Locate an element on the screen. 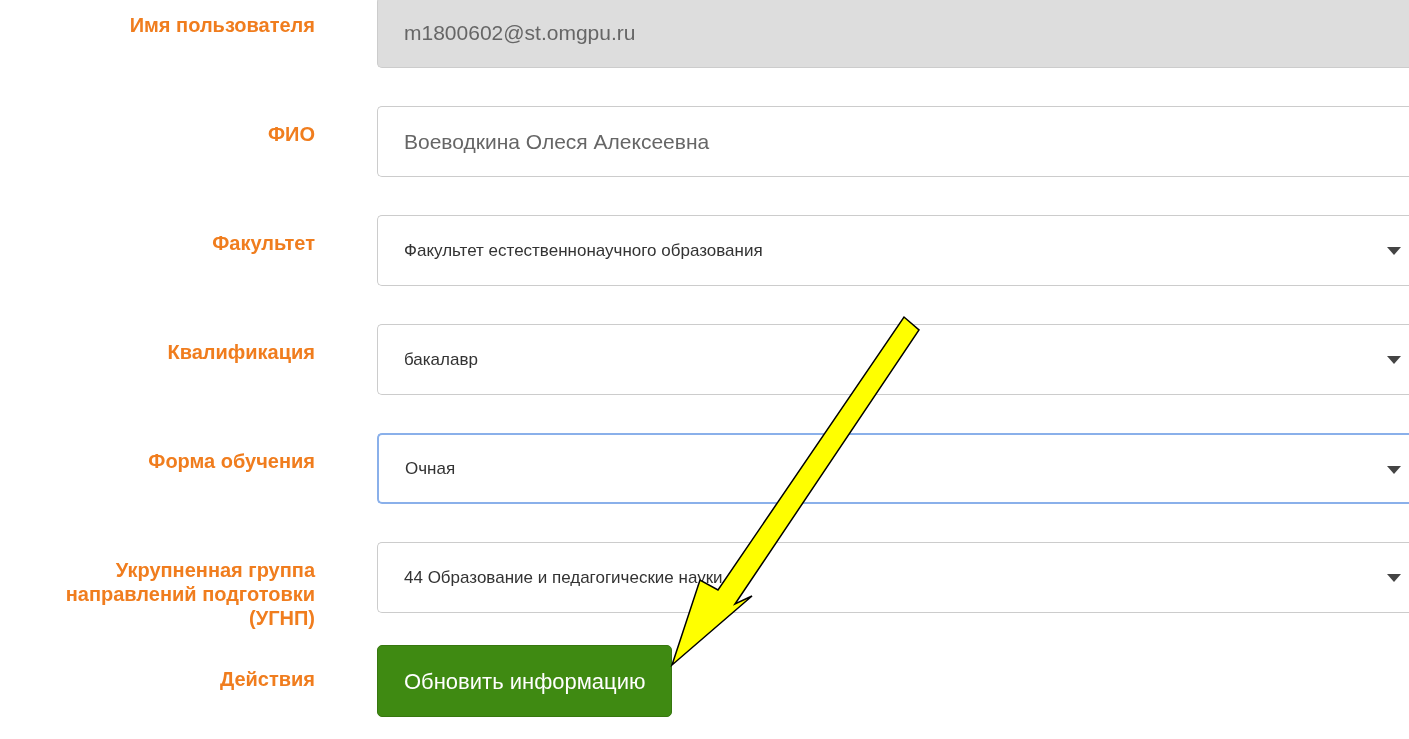 This screenshot has height=739, width=1409. field-label: Укрупненная группа направлений подготовки (УГНП) is located at coordinates (189, 594).